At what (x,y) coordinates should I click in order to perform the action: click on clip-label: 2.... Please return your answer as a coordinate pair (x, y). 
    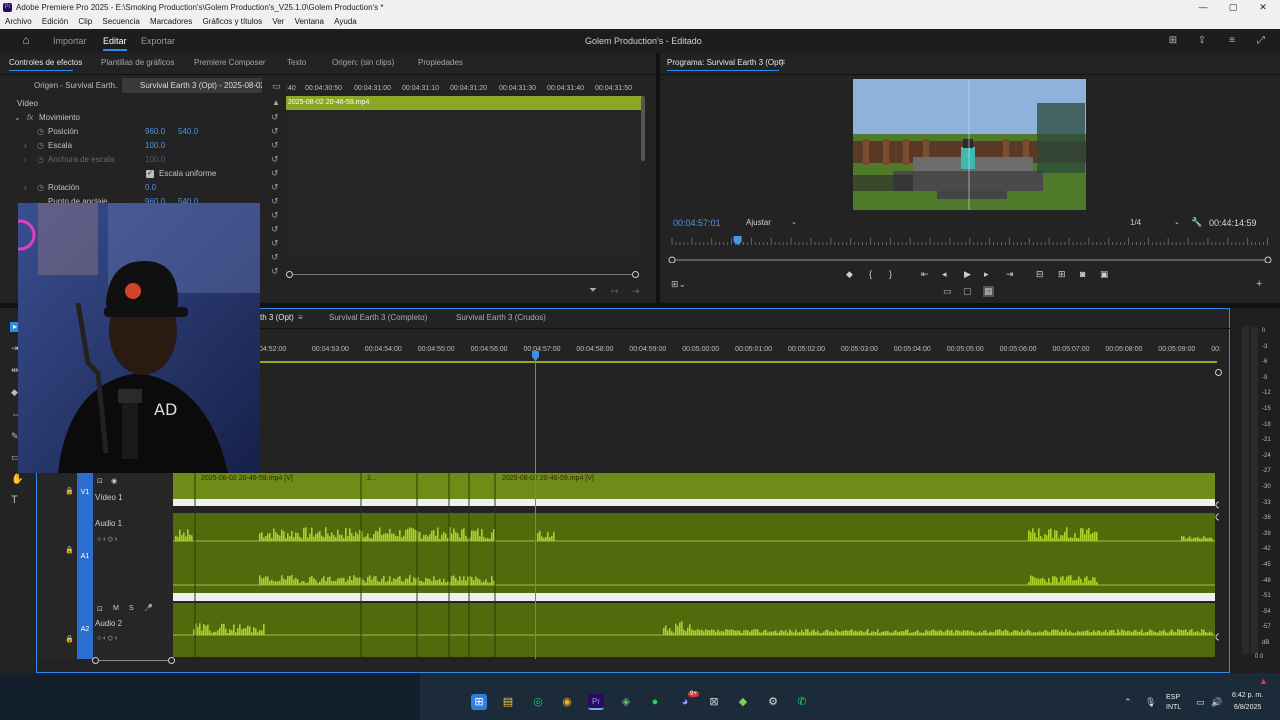
    Looking at the image, I should click on (372, 478).